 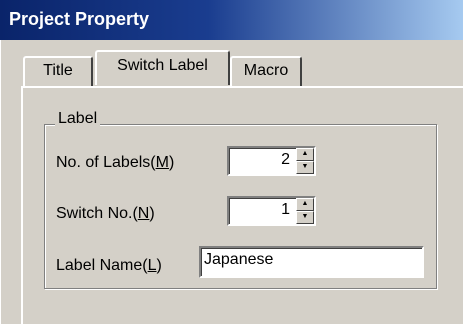 What do you see at coordinates (285, 159) in the screenshot?
I see `labels-count-value: 2` at bounding box center [285, 159].